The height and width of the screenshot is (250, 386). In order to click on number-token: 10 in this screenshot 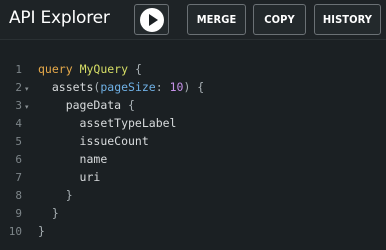, I will do `click(176, 87)`.